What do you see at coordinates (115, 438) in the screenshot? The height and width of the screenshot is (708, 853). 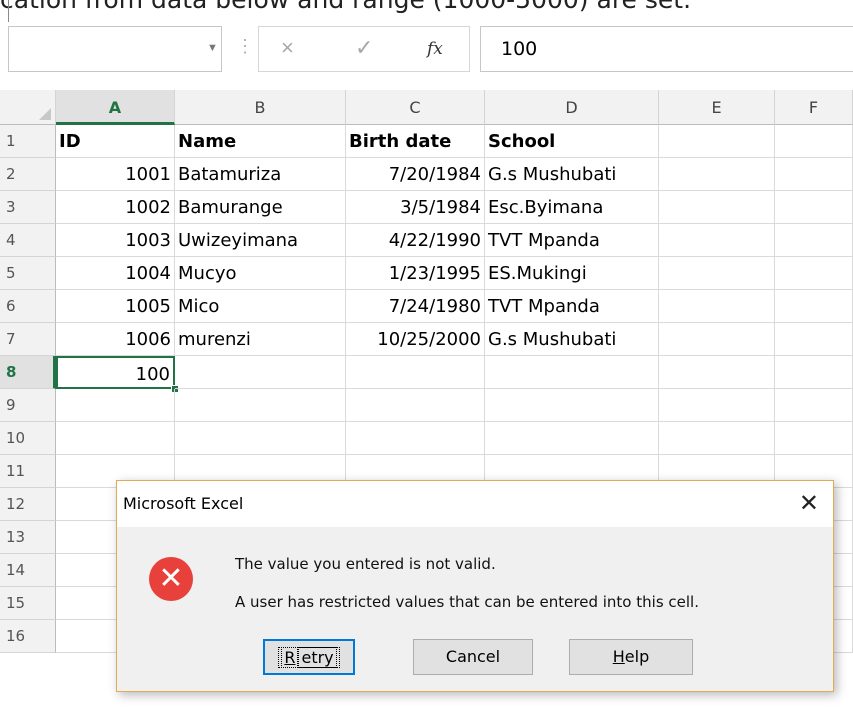 I see `cell-a10` at bounding box center [115, 438].